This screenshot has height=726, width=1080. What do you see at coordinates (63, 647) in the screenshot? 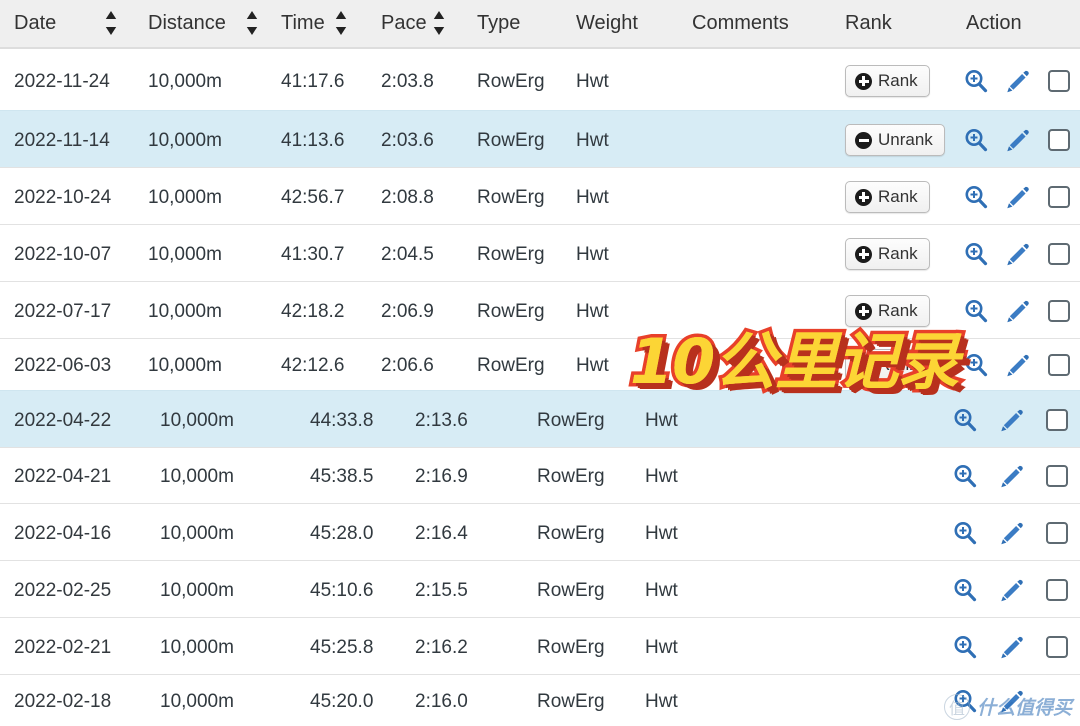
I see `cell-date: 2022-02-21` at bounding box center [63, 647].